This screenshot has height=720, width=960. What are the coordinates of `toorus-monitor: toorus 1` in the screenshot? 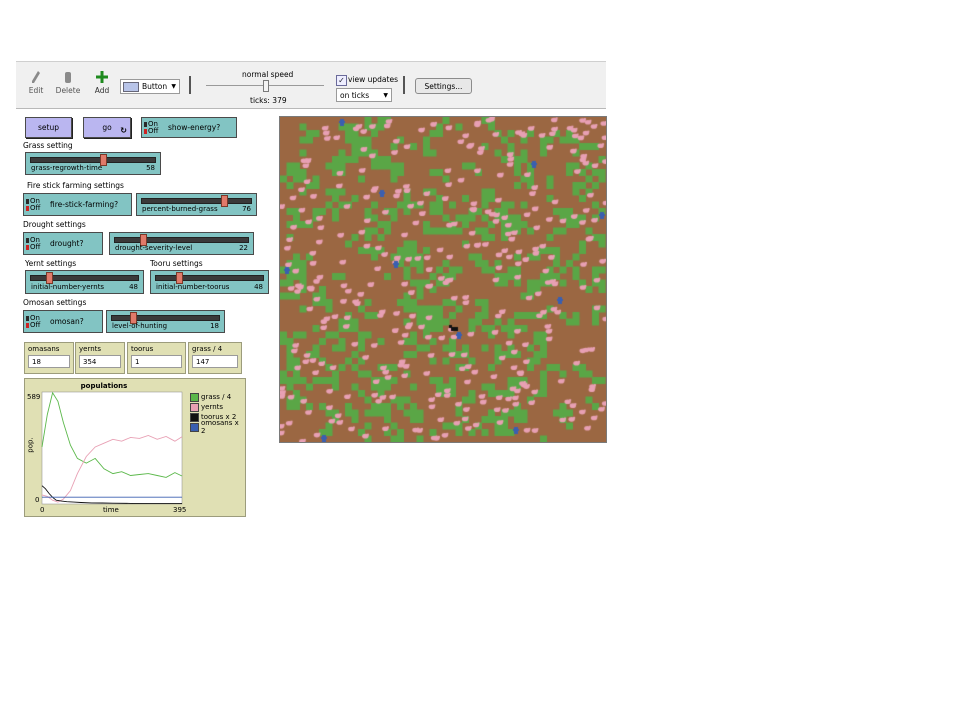 It's located at (156, 358).